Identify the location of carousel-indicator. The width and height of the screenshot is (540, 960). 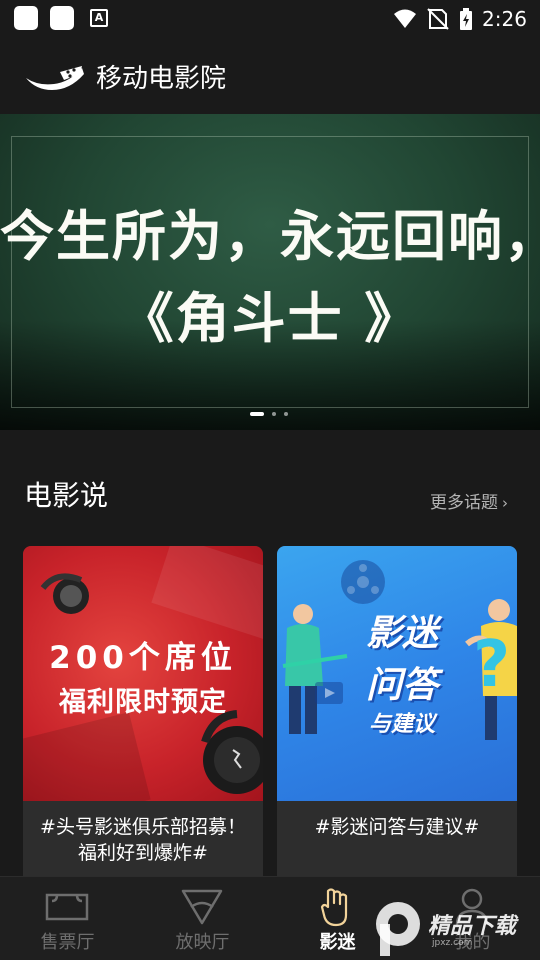
(269, 414).